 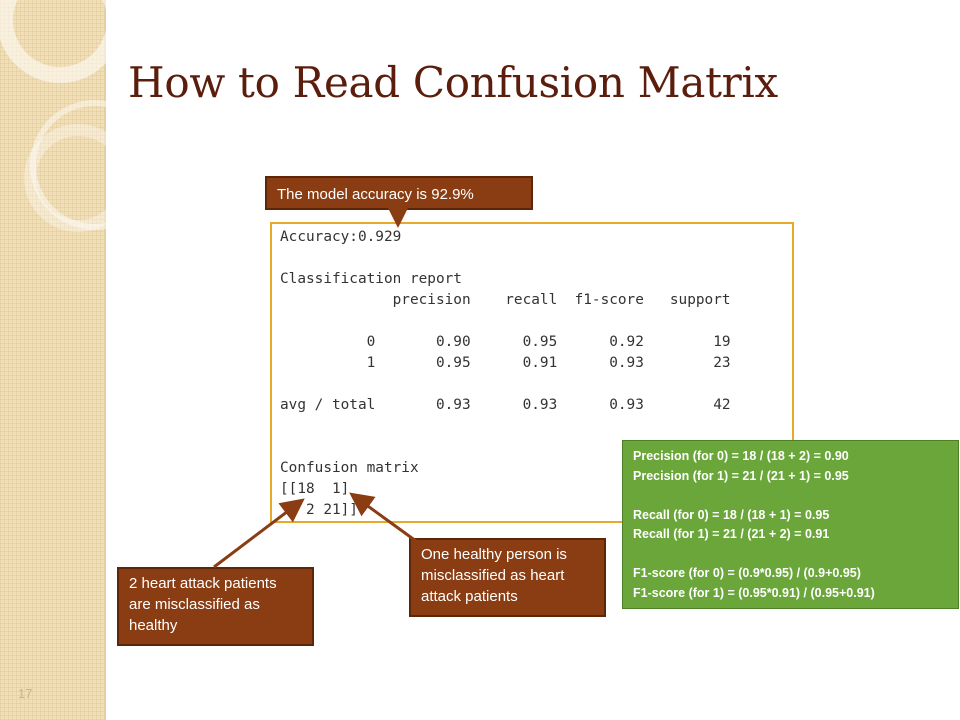 I want to click on precision-1-line: Precision (for 1) = 21 / (21 + 1) = 0.95, so click(x=741, y=475).